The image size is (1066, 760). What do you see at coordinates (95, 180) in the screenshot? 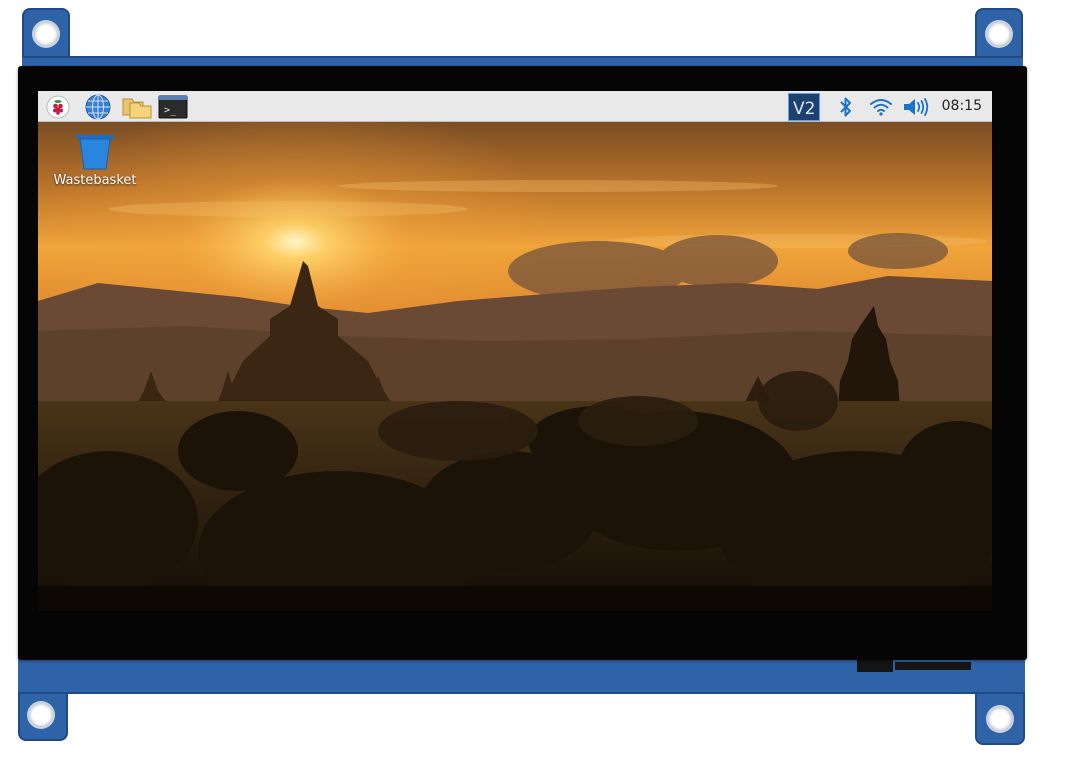
I see `desktop-icon-label: Wastebasket` at bounding box center [95, 180].